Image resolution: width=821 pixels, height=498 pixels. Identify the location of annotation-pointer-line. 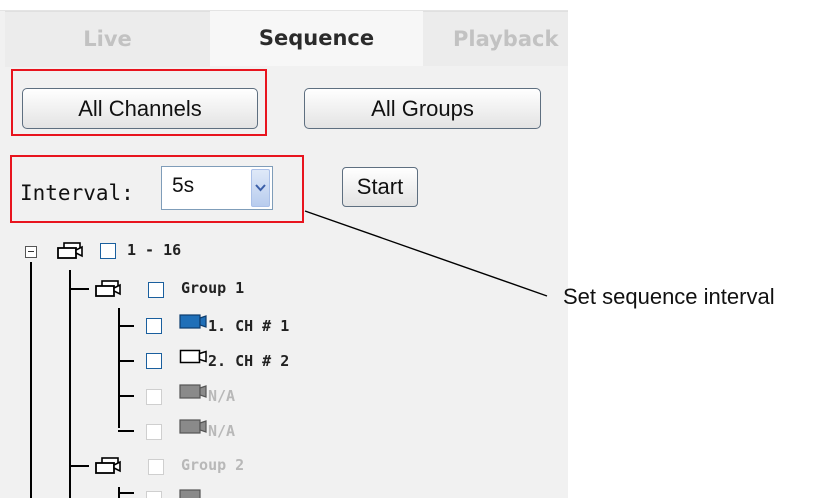
(426, 253).